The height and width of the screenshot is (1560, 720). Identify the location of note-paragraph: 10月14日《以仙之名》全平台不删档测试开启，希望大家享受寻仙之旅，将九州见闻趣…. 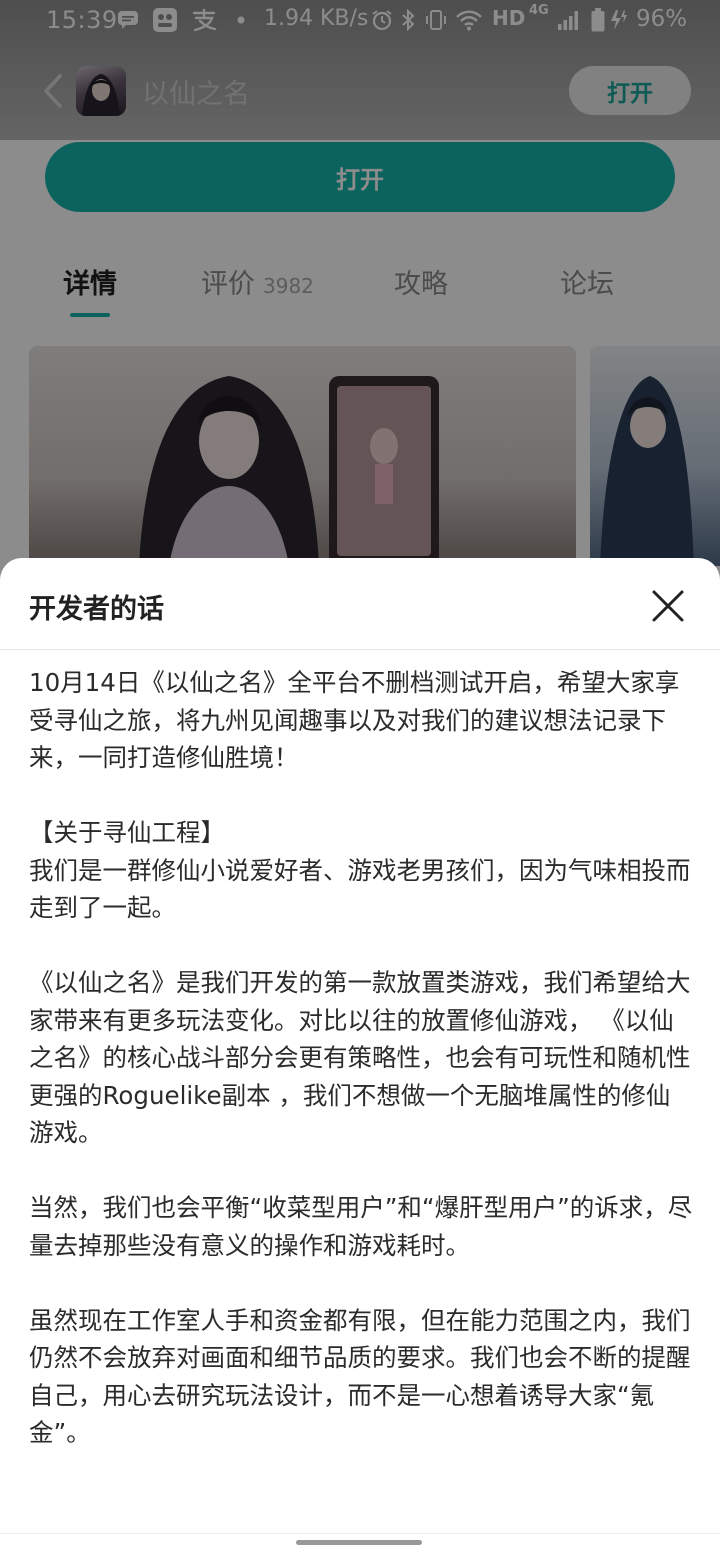
(354, 720).